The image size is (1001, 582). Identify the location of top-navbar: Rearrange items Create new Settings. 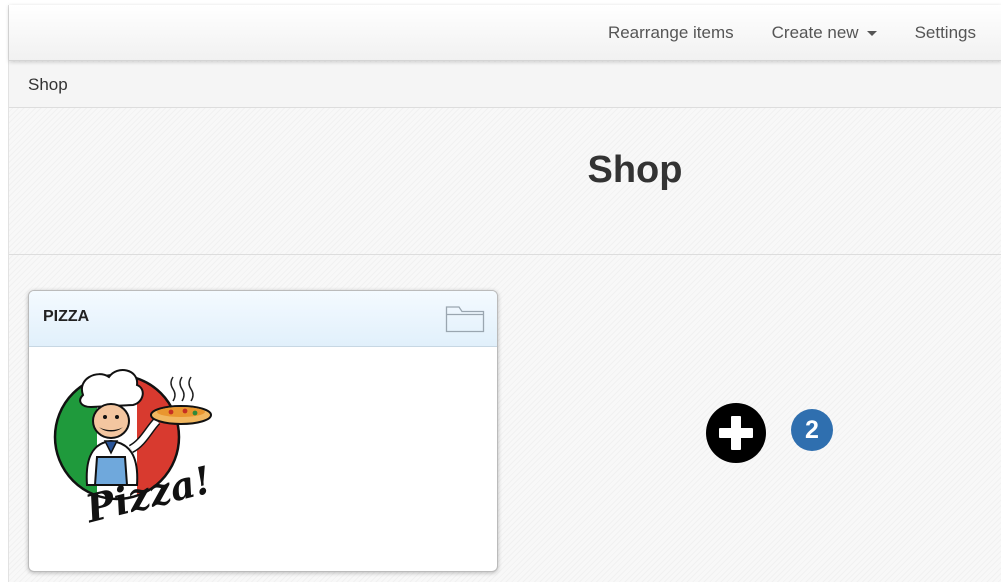
(505, 33).